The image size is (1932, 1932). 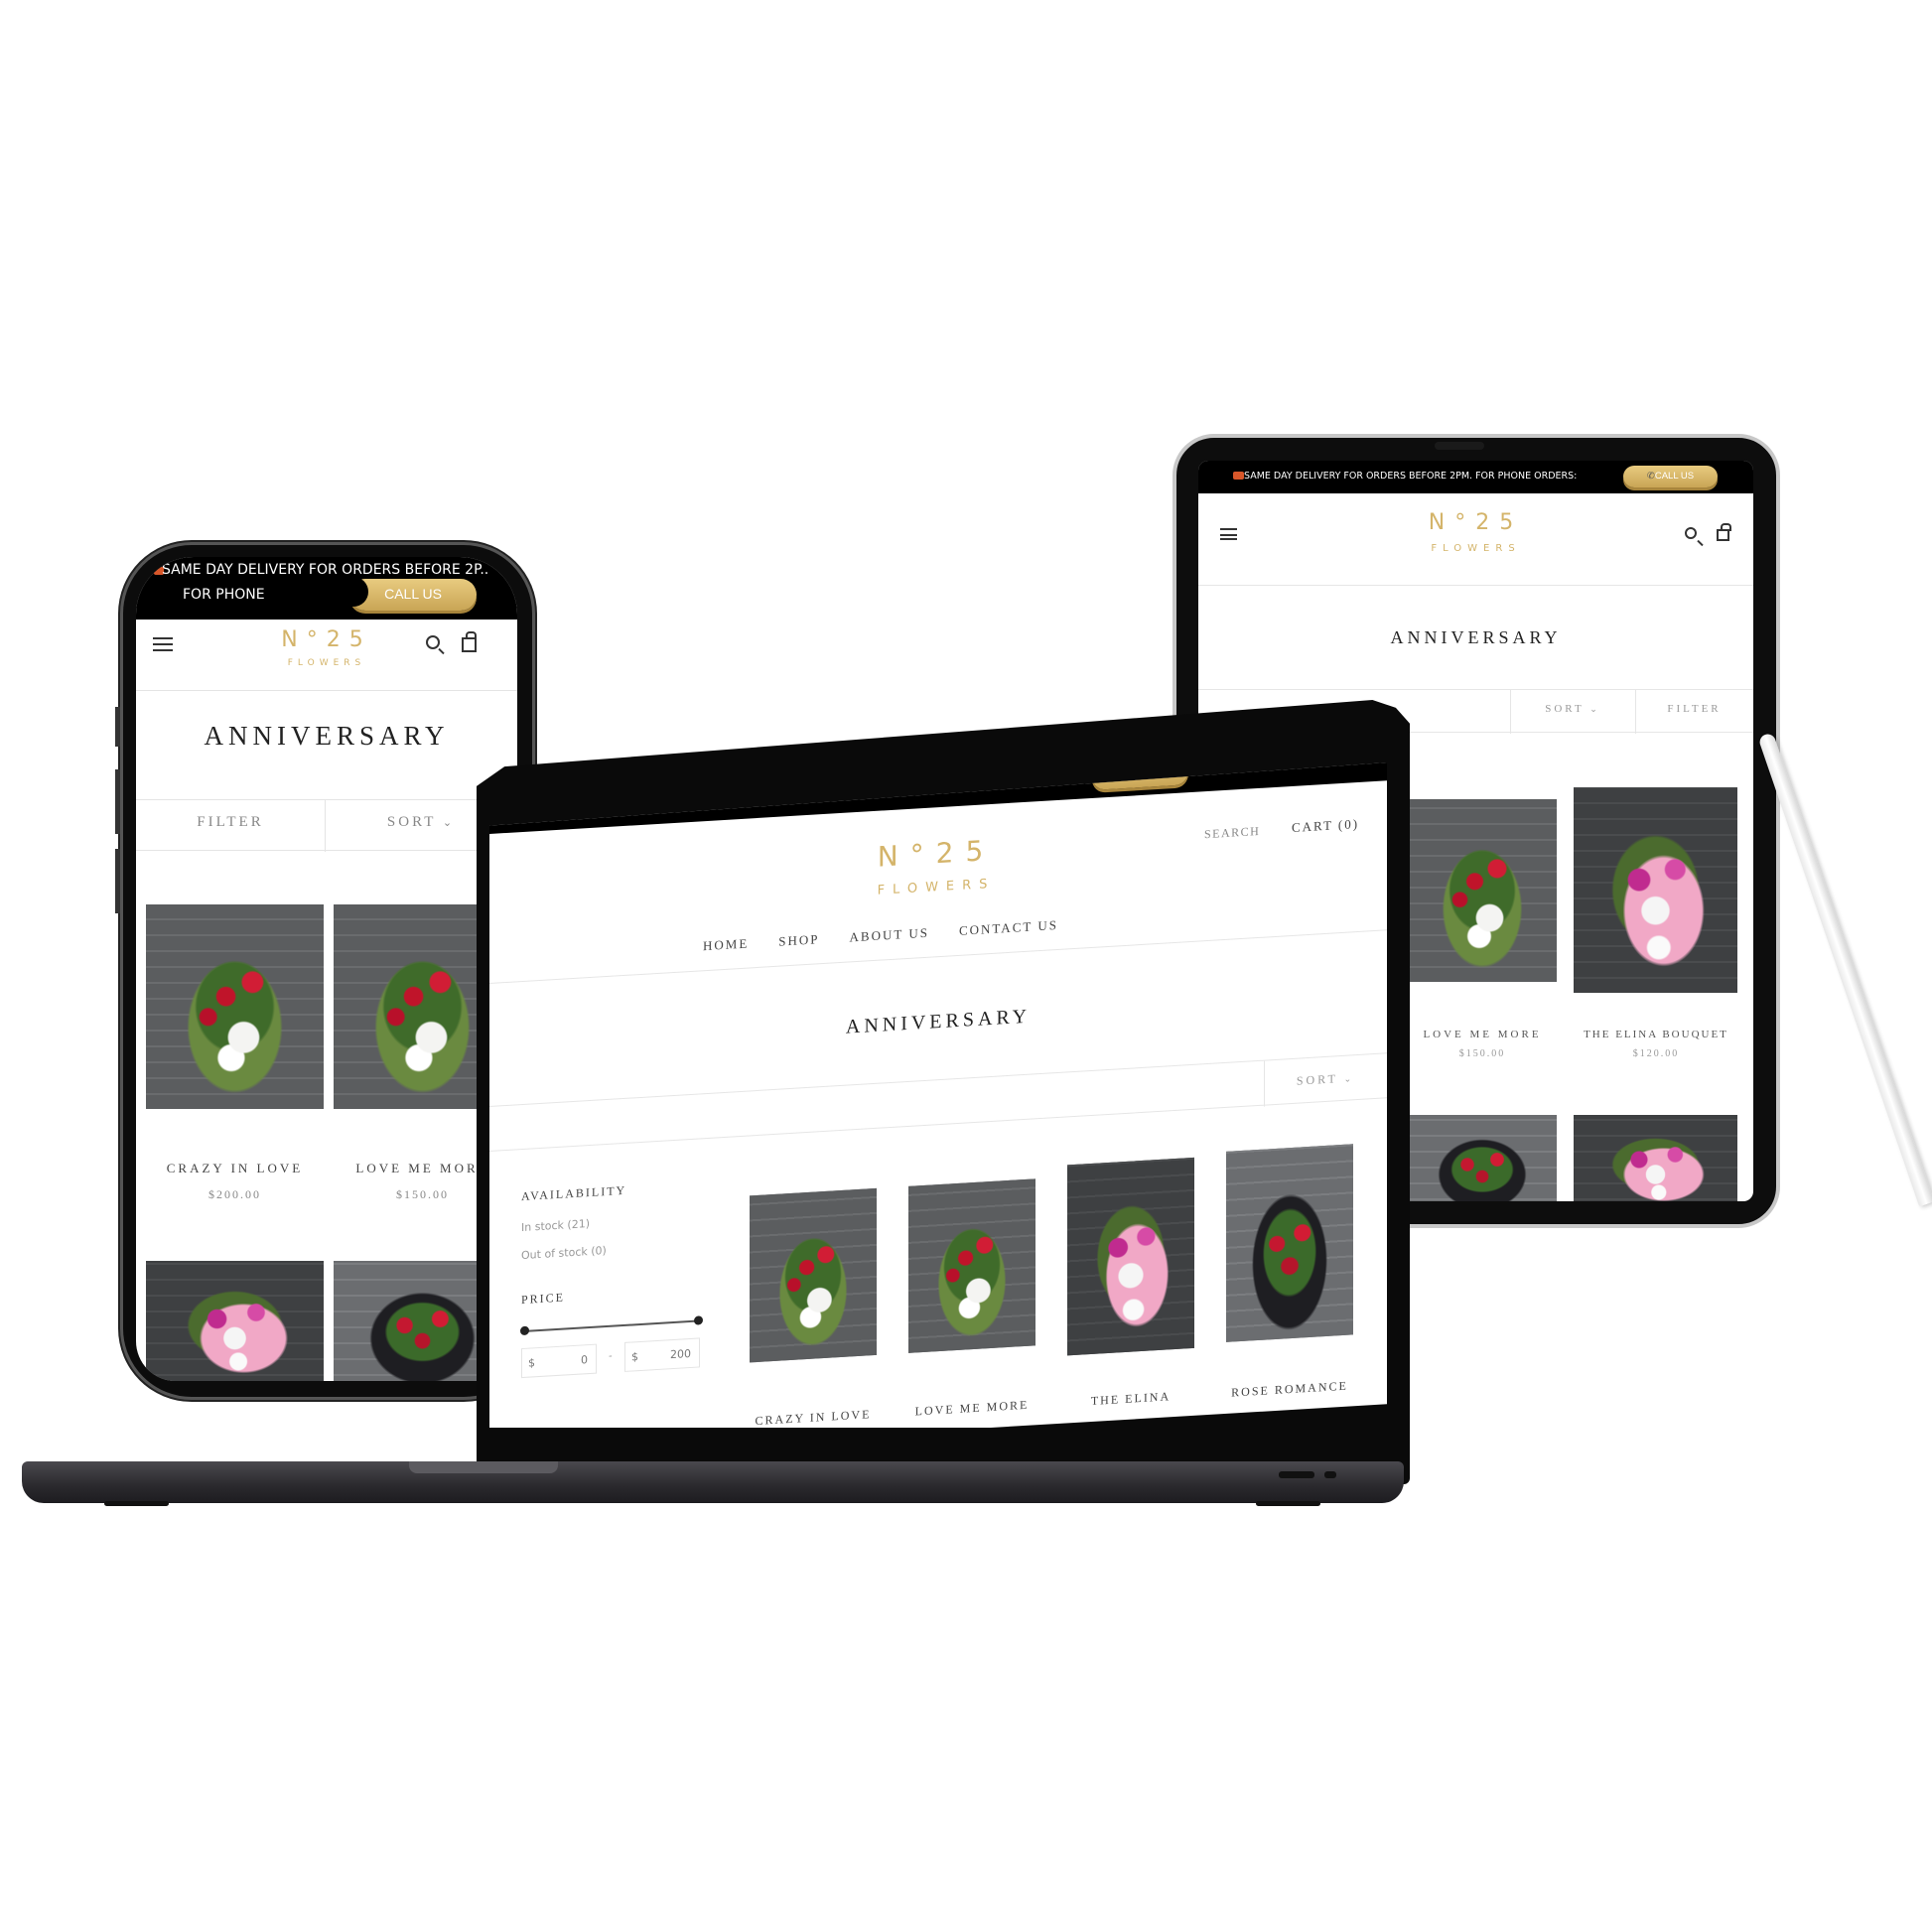 I want to click on nav-shop: SHOP, so click(x=799, y=940).